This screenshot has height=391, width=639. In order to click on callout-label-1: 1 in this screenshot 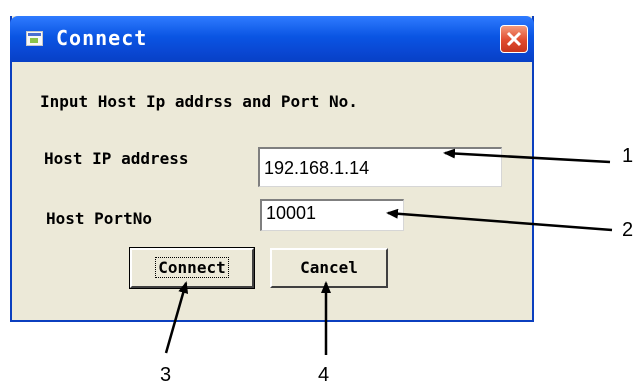, I will do `click(628, 156)`.